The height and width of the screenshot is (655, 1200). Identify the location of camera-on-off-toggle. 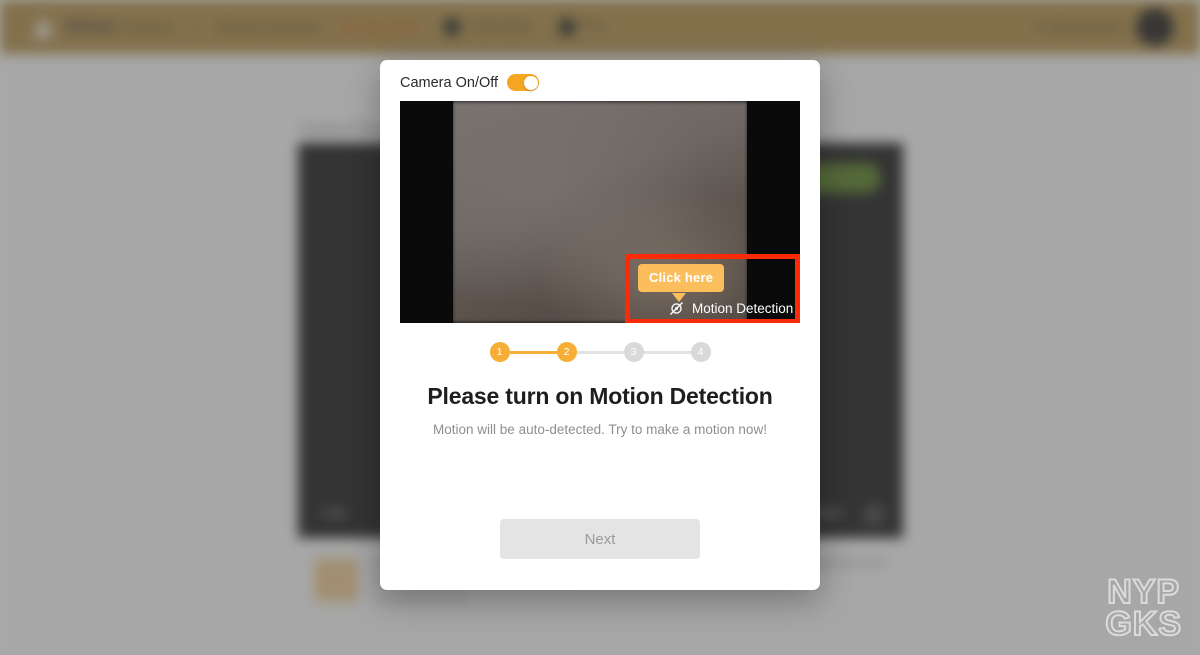
(523, 82).